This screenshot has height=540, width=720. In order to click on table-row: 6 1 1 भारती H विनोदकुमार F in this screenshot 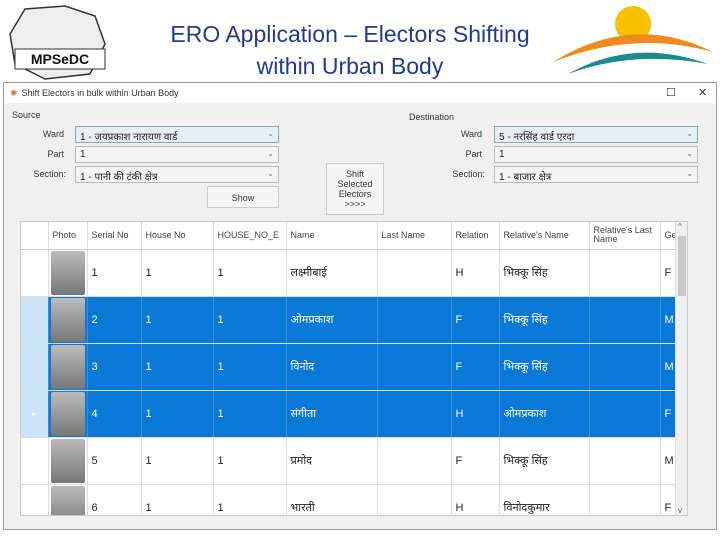, I will do `click(351, 499)`.